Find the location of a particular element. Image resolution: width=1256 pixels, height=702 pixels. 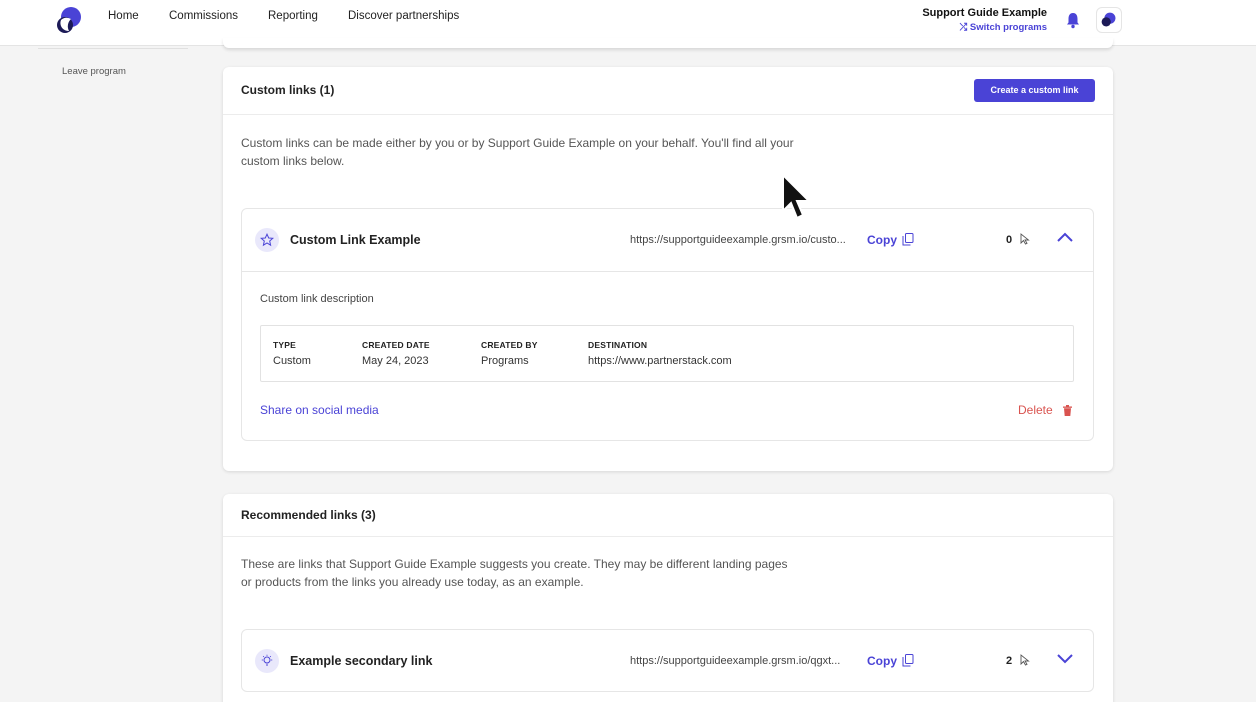

meta-created-by-label: CREATED BY is located at coordinates (509, 345).